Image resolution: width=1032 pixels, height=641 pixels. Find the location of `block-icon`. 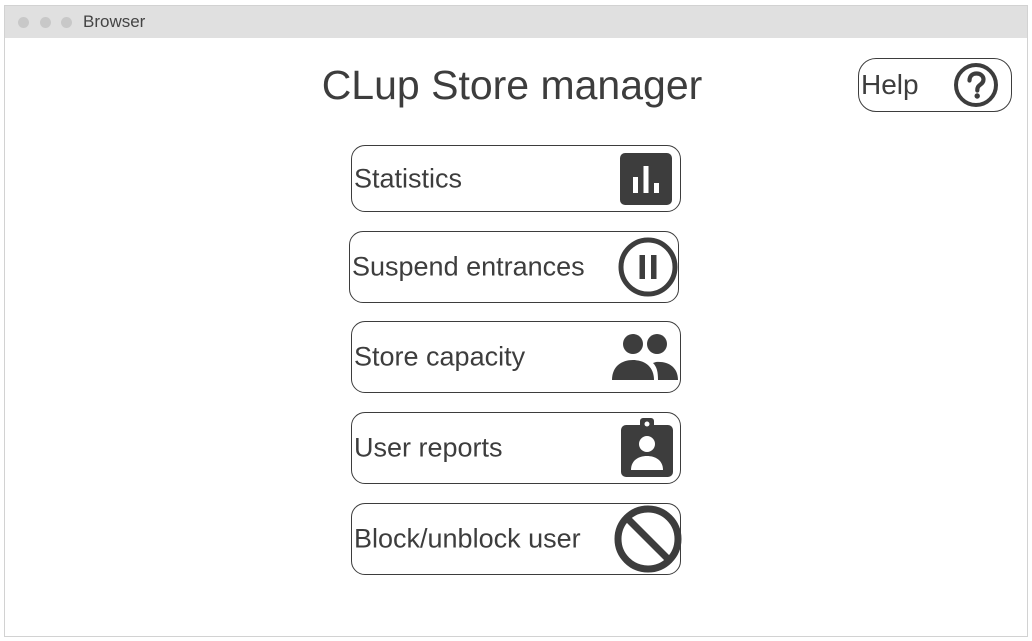

block-icon is located at coordinates (648, 539).